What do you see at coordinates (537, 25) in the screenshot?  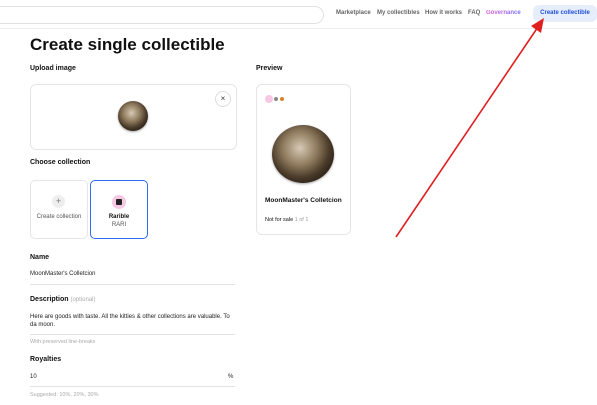 I see `annotation-arrow-head` at bounding box center [537, 25].